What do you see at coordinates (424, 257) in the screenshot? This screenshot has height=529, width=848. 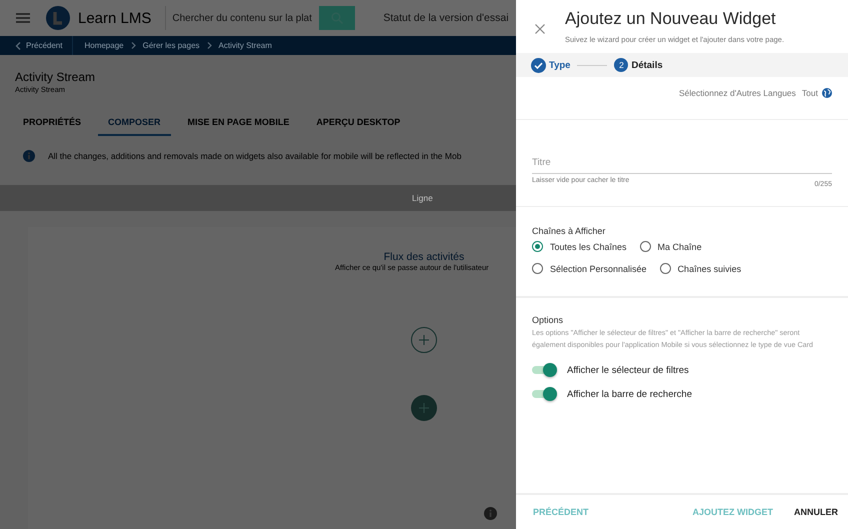 I see `widget-title: Flux des activités` at bounding box center [424, 257].